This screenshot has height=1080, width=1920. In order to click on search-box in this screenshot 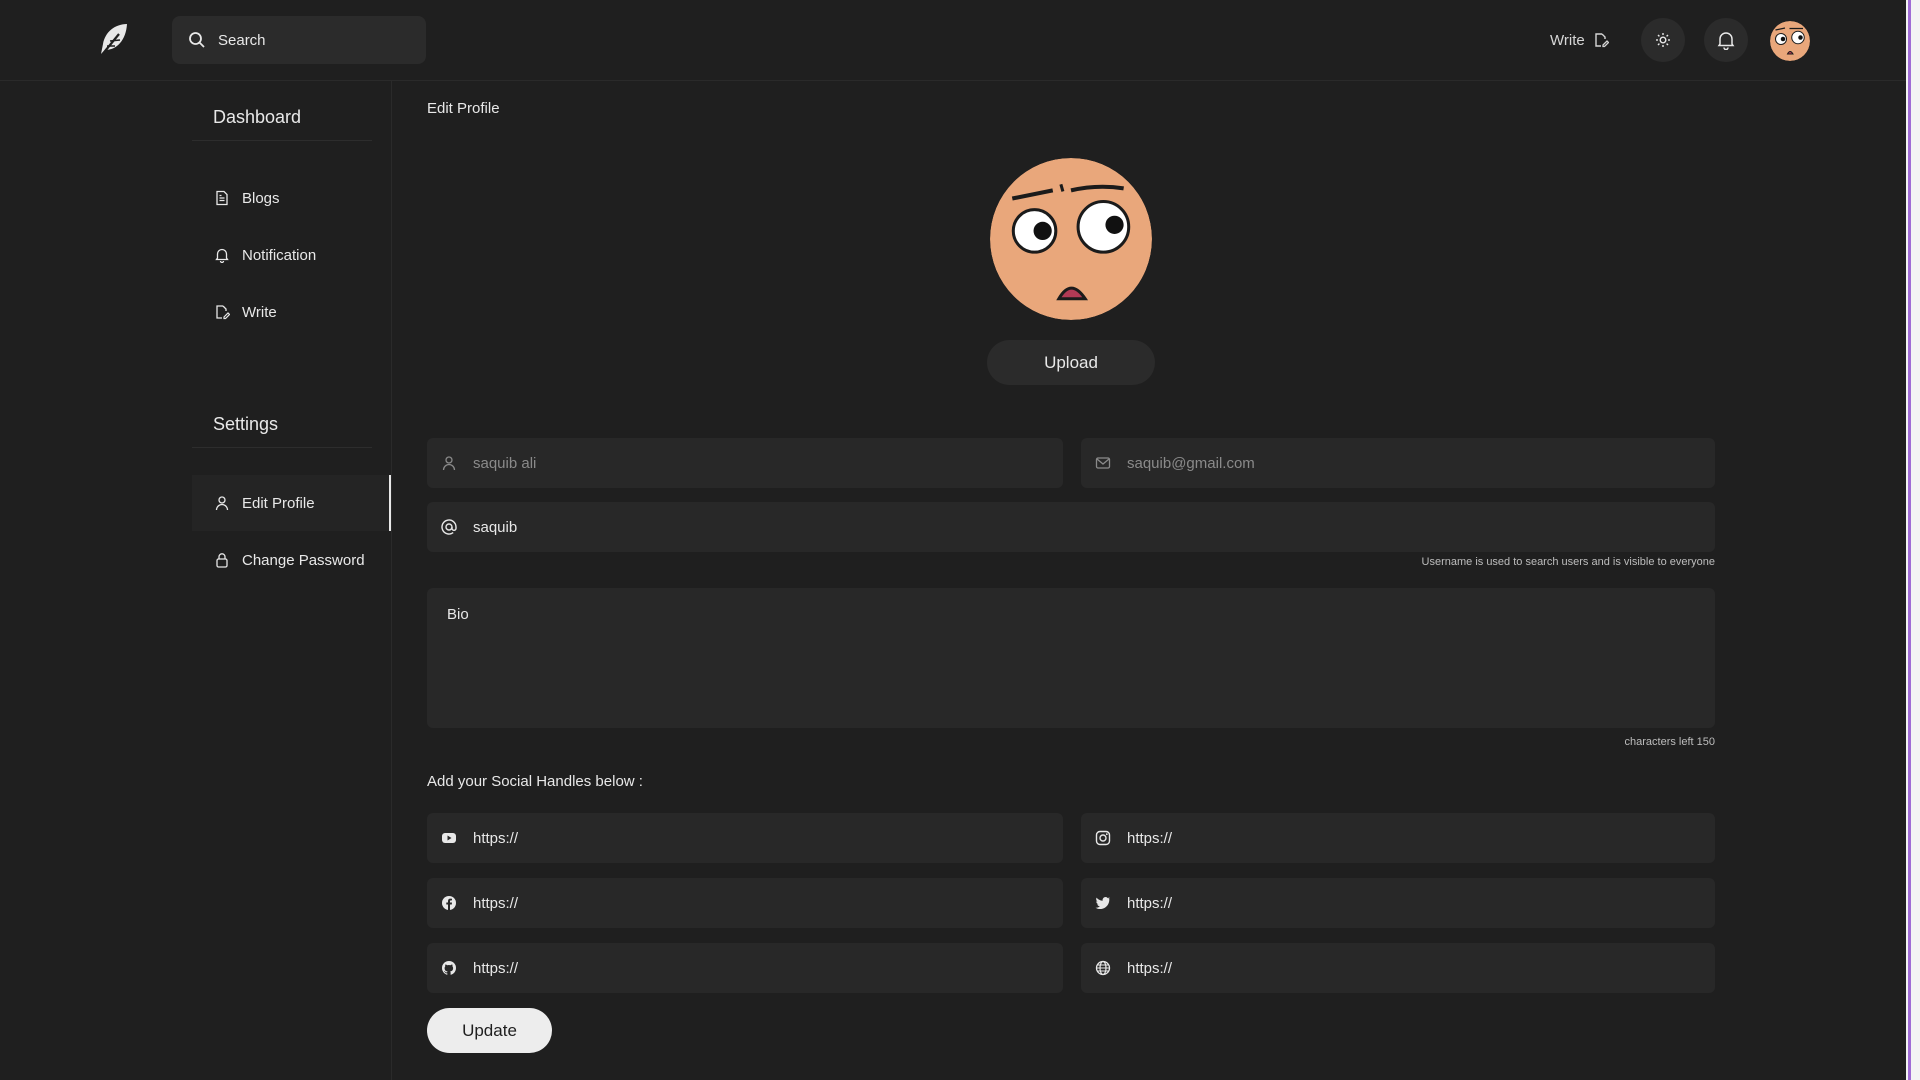, I will do `click(299, 40)`.